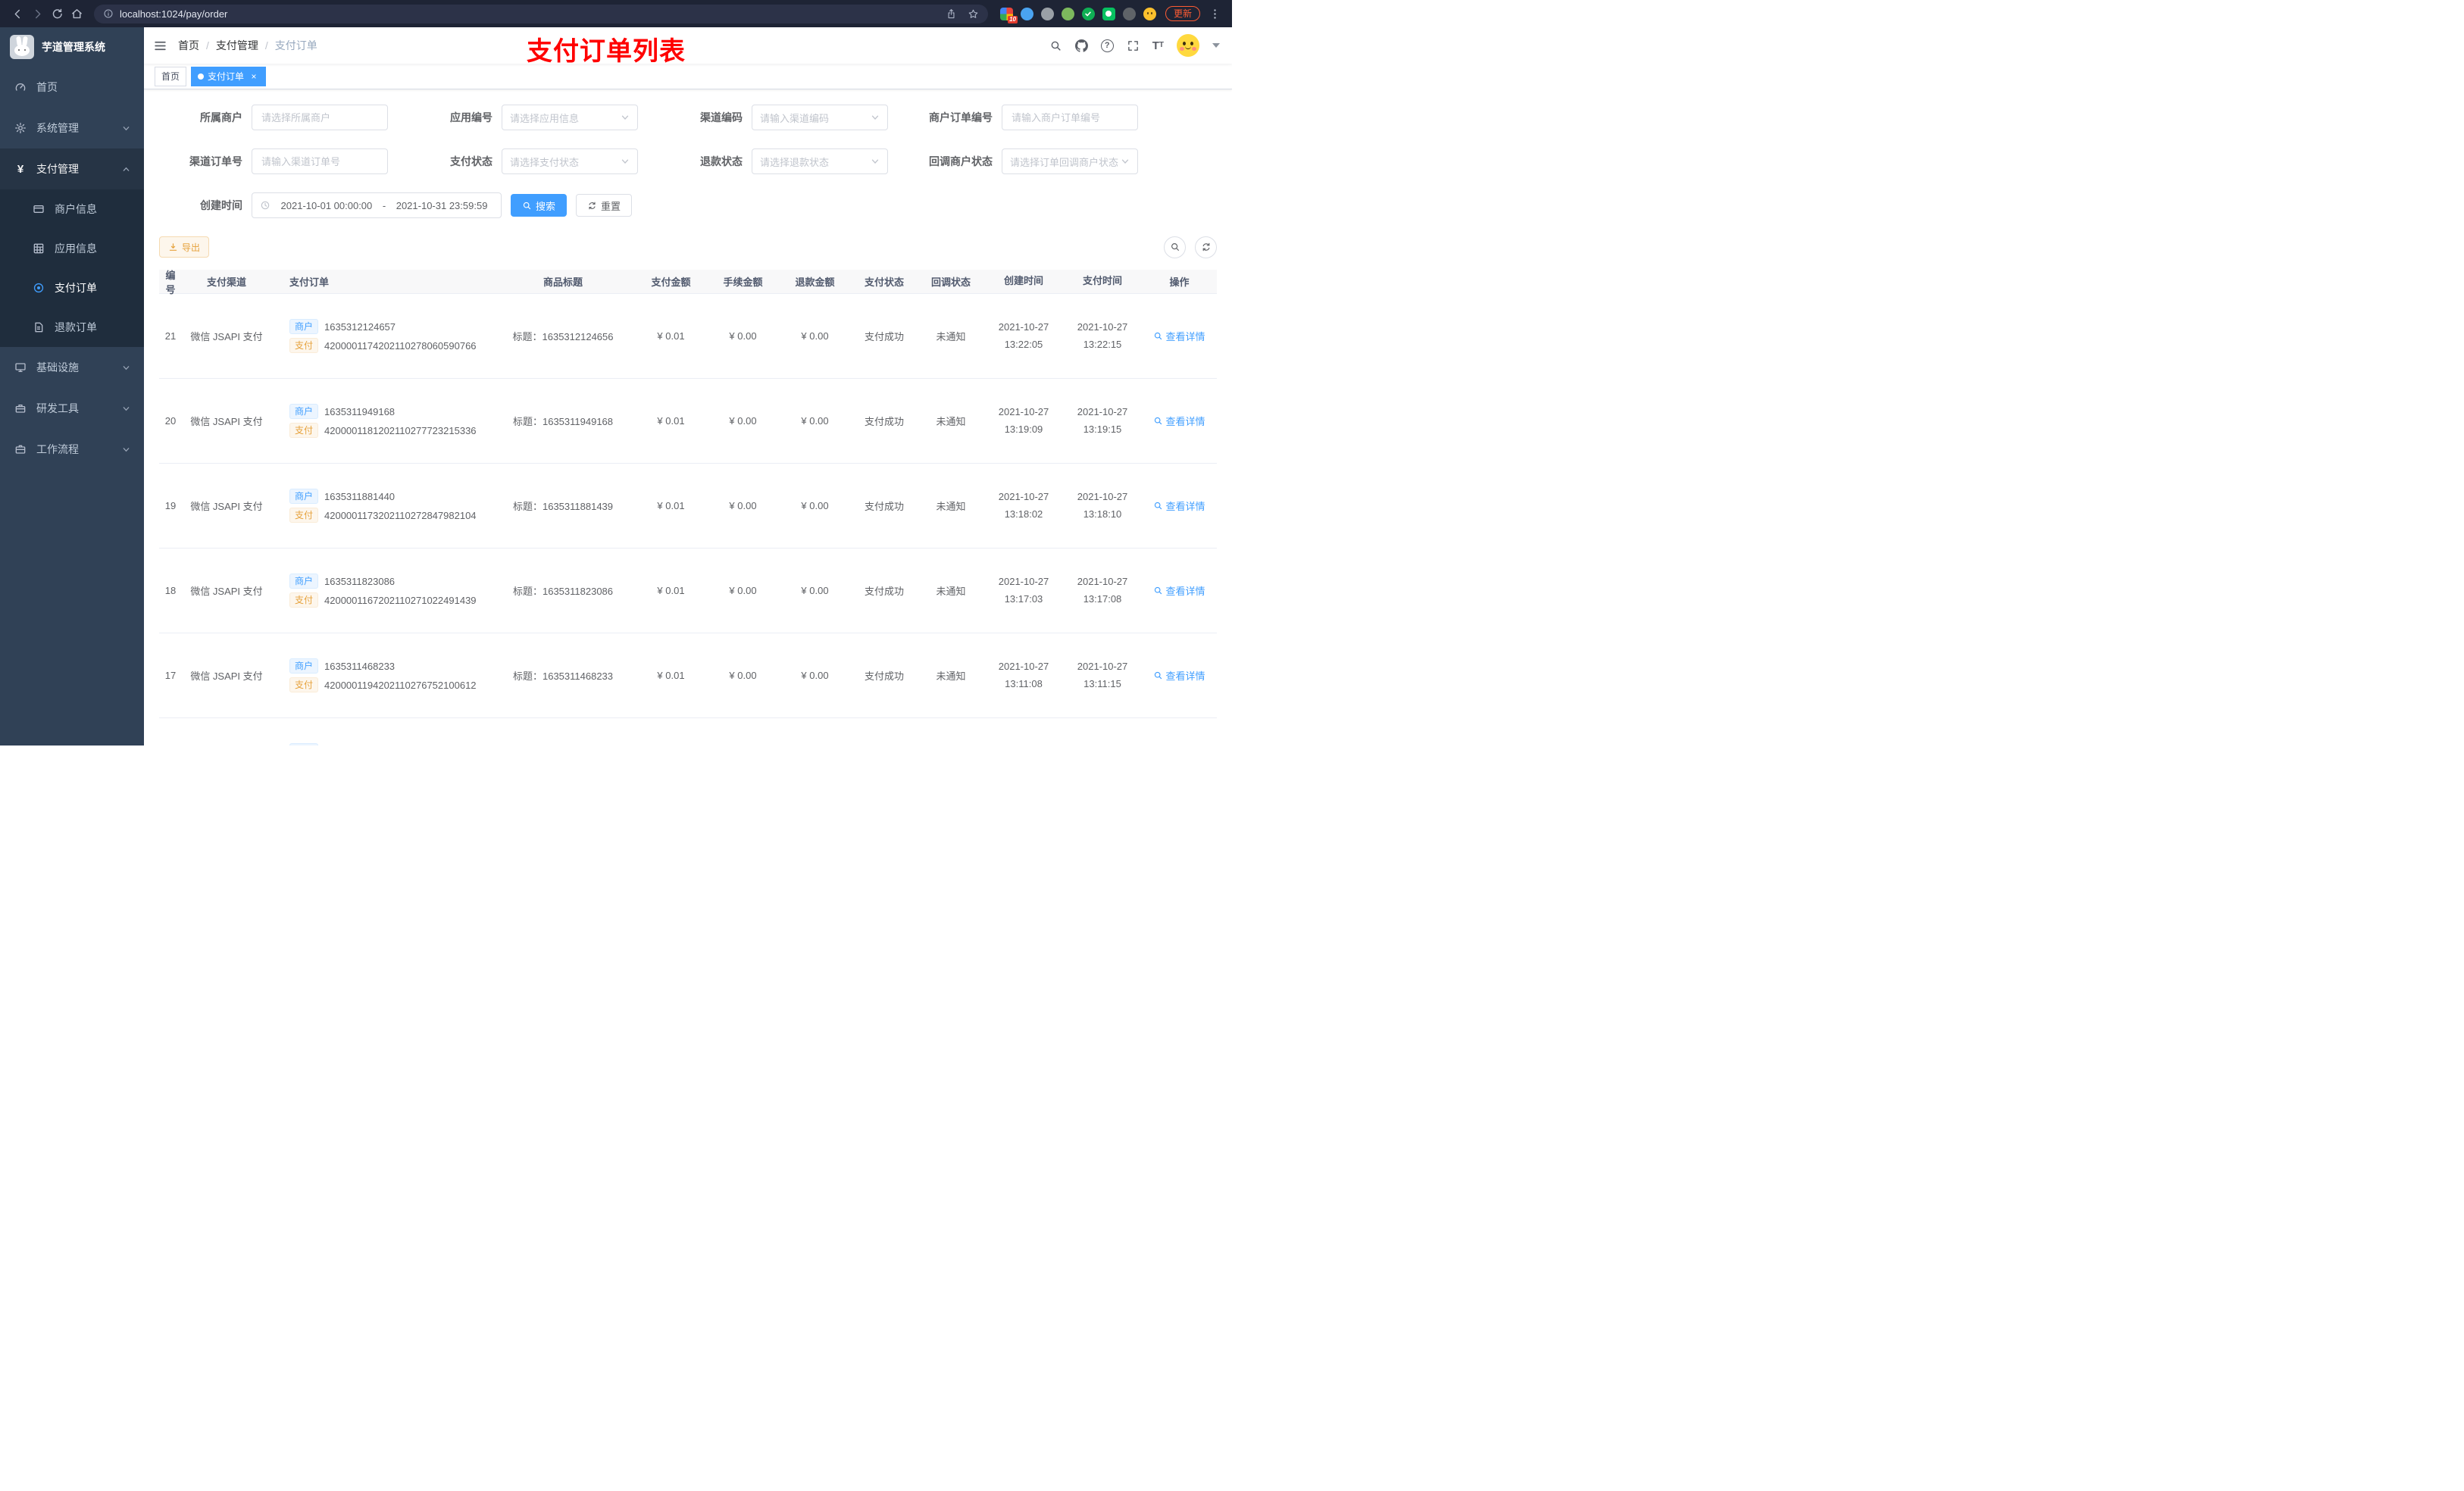  Describe the element at coordinates (160, 46) in the screenshot. I see `hamburger-icon` at that location.